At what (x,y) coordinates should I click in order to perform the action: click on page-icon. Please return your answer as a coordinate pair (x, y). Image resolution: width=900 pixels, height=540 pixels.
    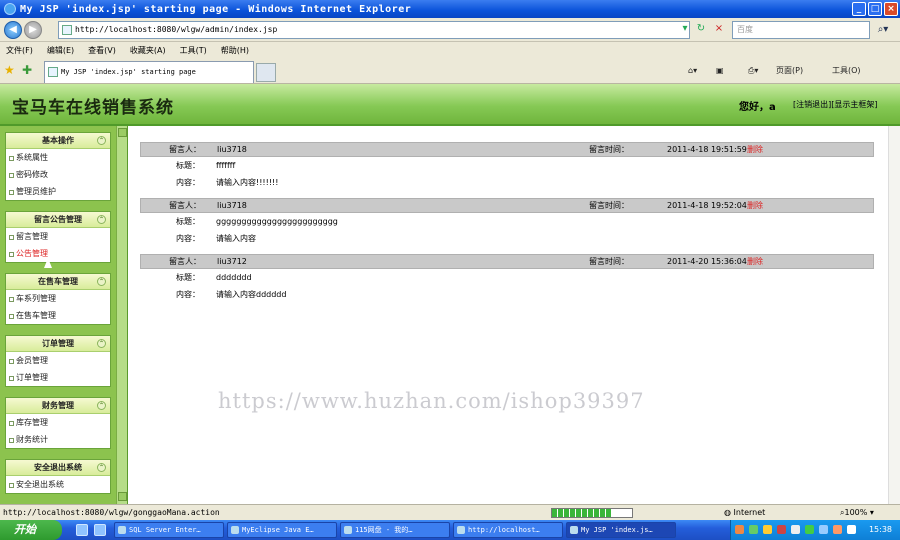
    Looking at the image, I should click on (67, 30).